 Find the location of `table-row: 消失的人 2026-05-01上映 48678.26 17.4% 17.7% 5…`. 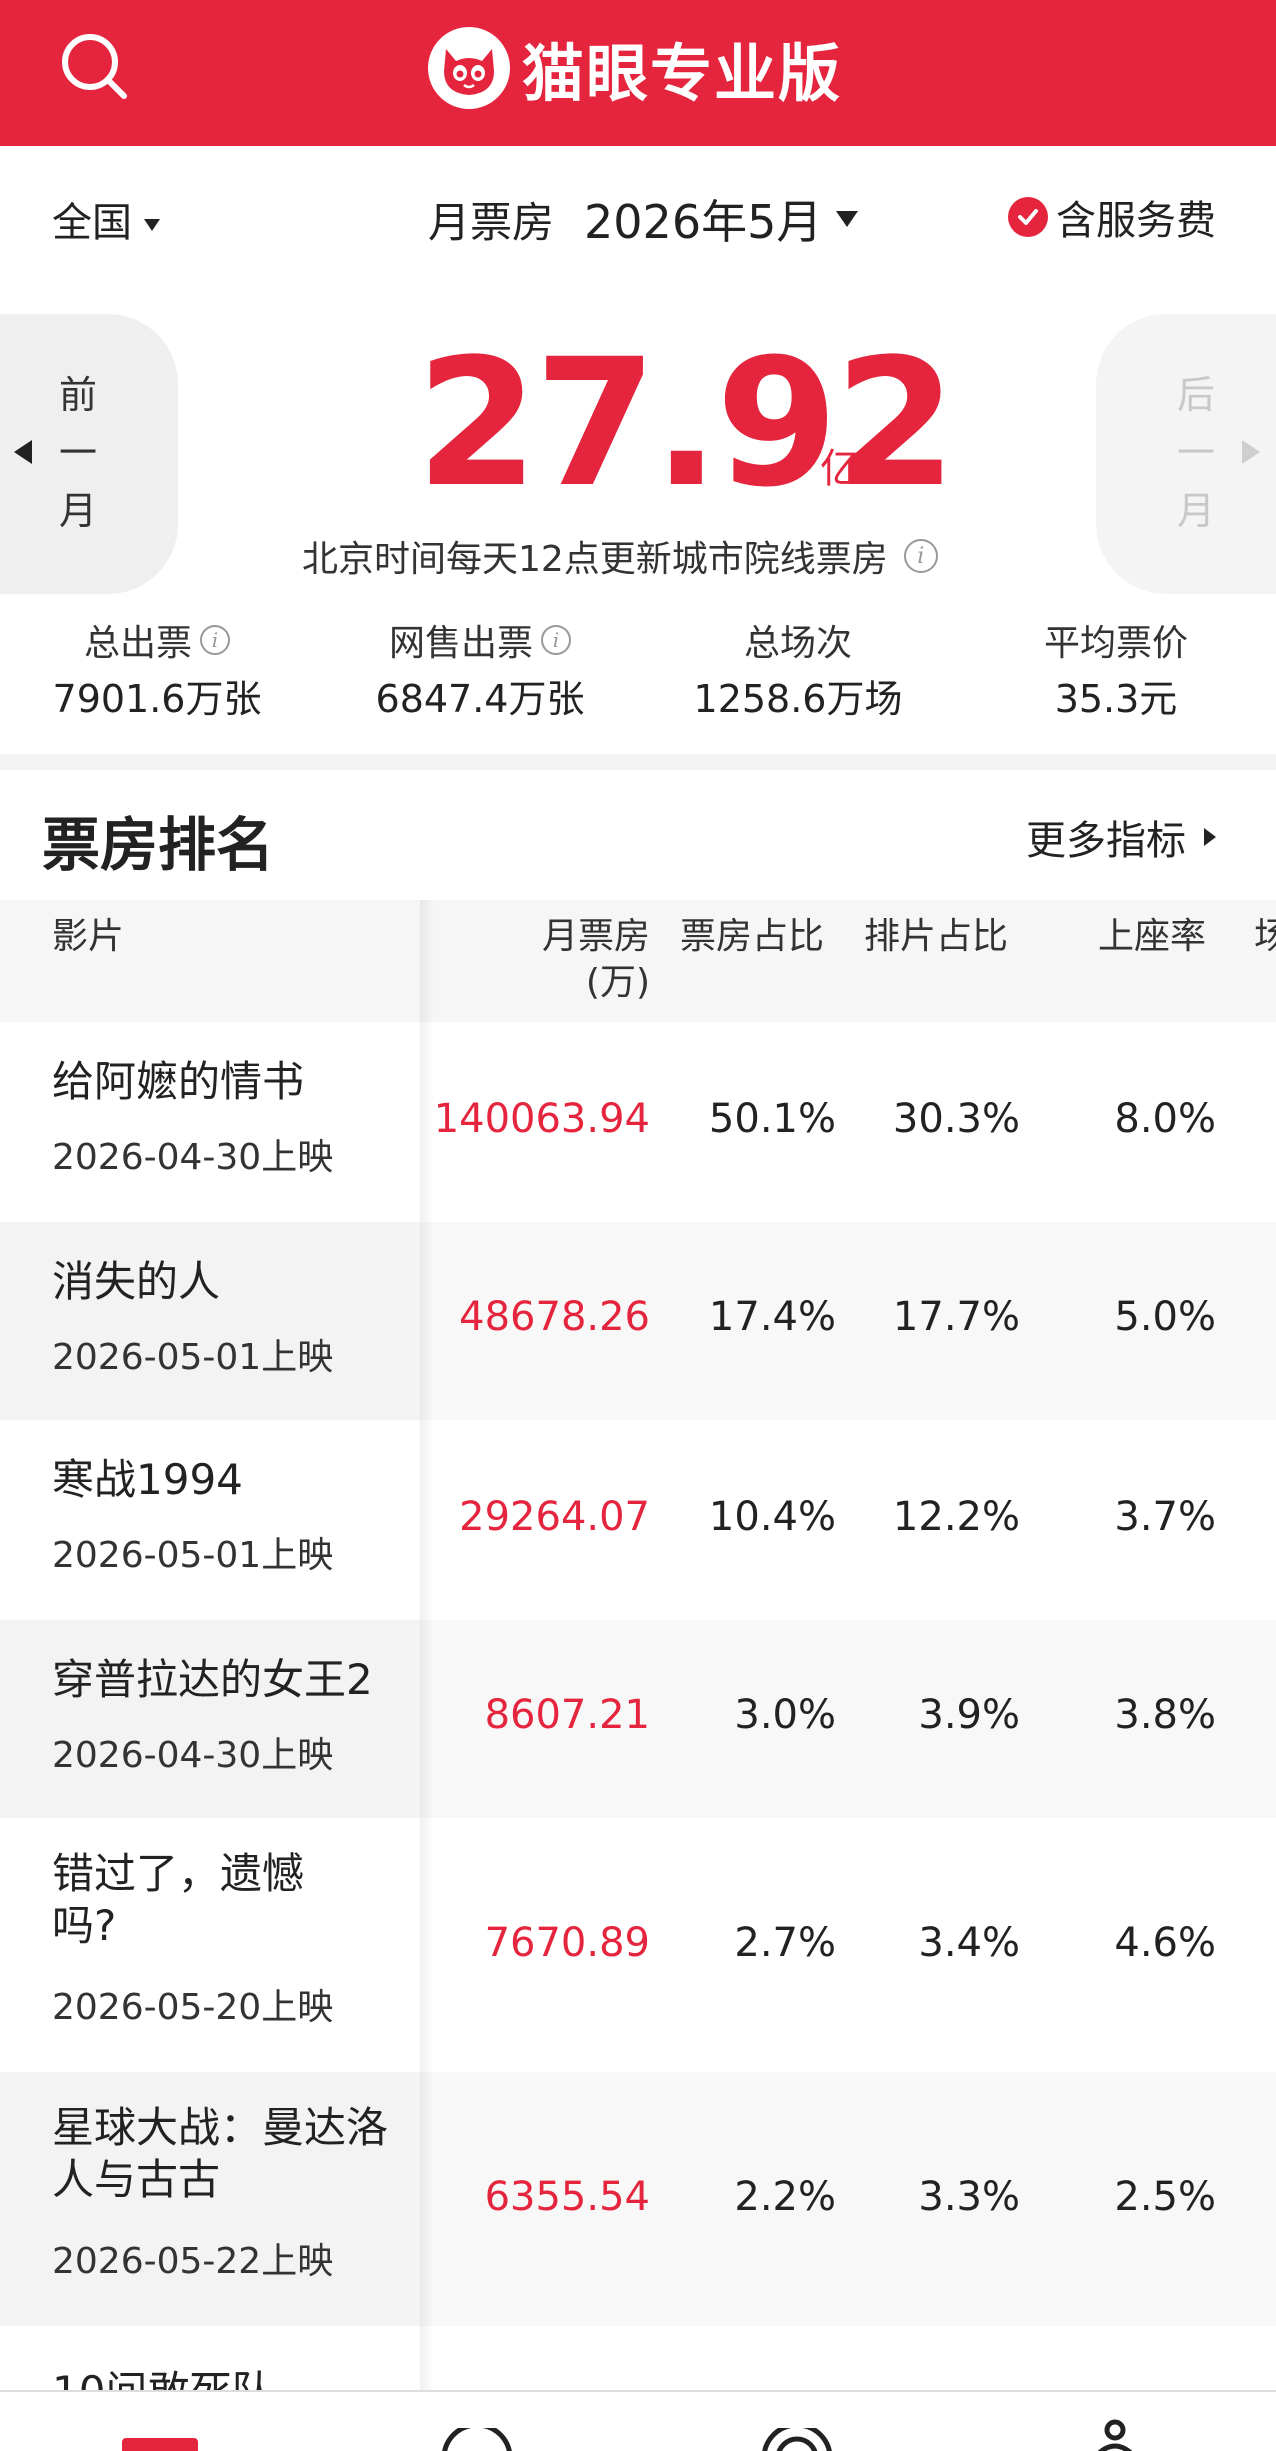

table-row: 消失的人 2026-05-01上映 48678.26 17.4% 17.7% 5… is located at coordinates (638, 1321).